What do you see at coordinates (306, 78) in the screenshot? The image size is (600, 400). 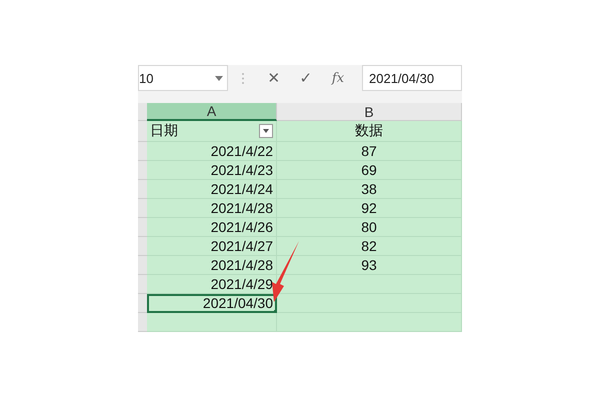 I see `enter-button: ✓` at bounding box center [306, 78].